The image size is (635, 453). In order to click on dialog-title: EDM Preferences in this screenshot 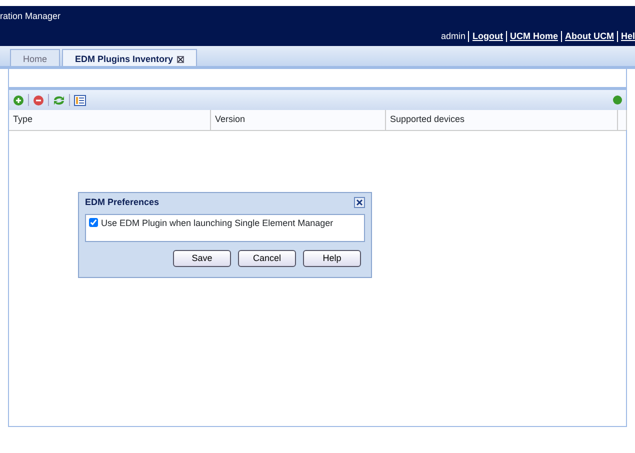, I will do `click(122, 202)`.